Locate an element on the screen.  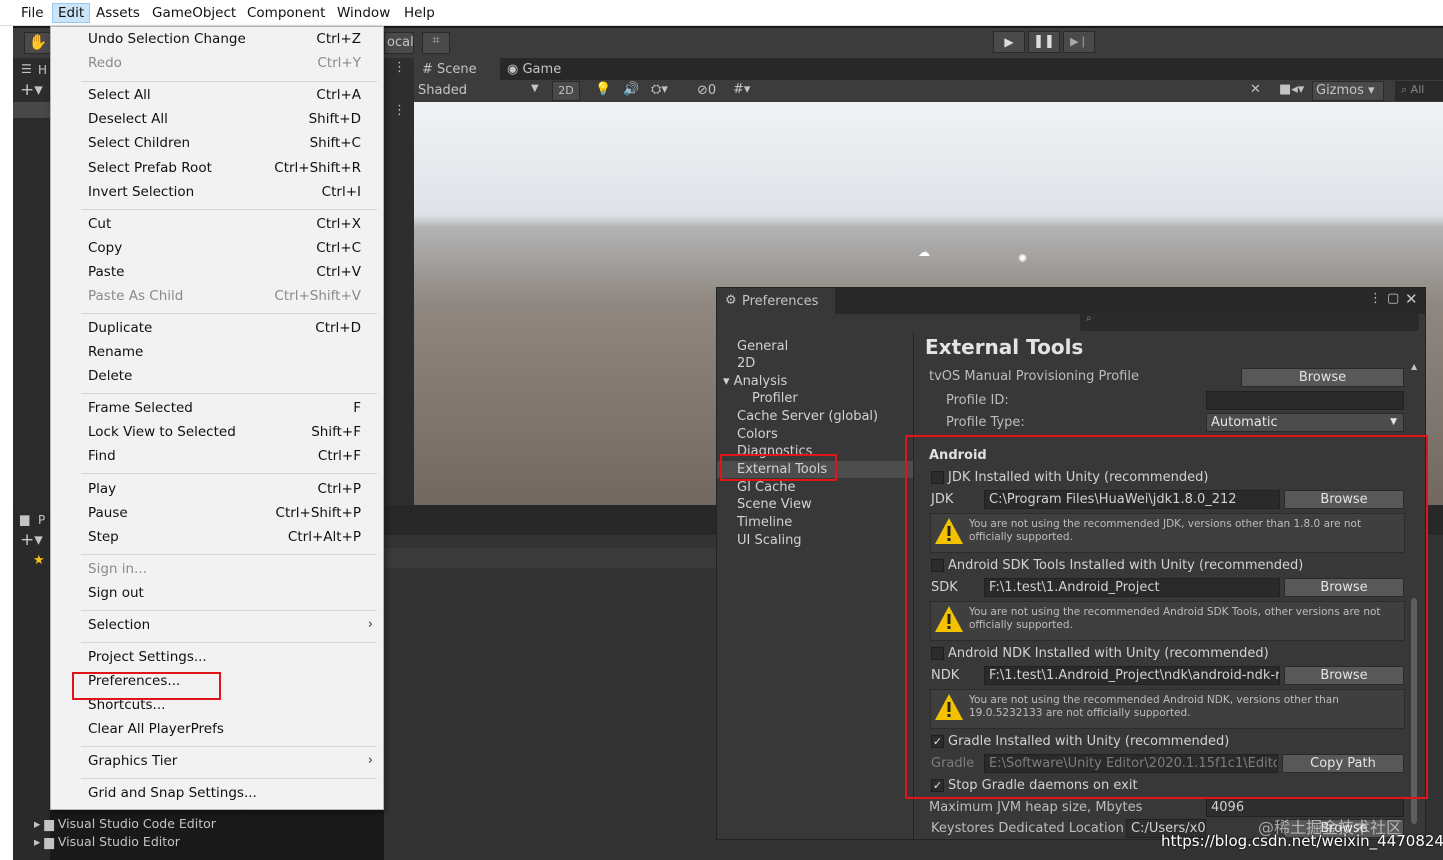
hierarchy-row is located at coordinates (31, 110).